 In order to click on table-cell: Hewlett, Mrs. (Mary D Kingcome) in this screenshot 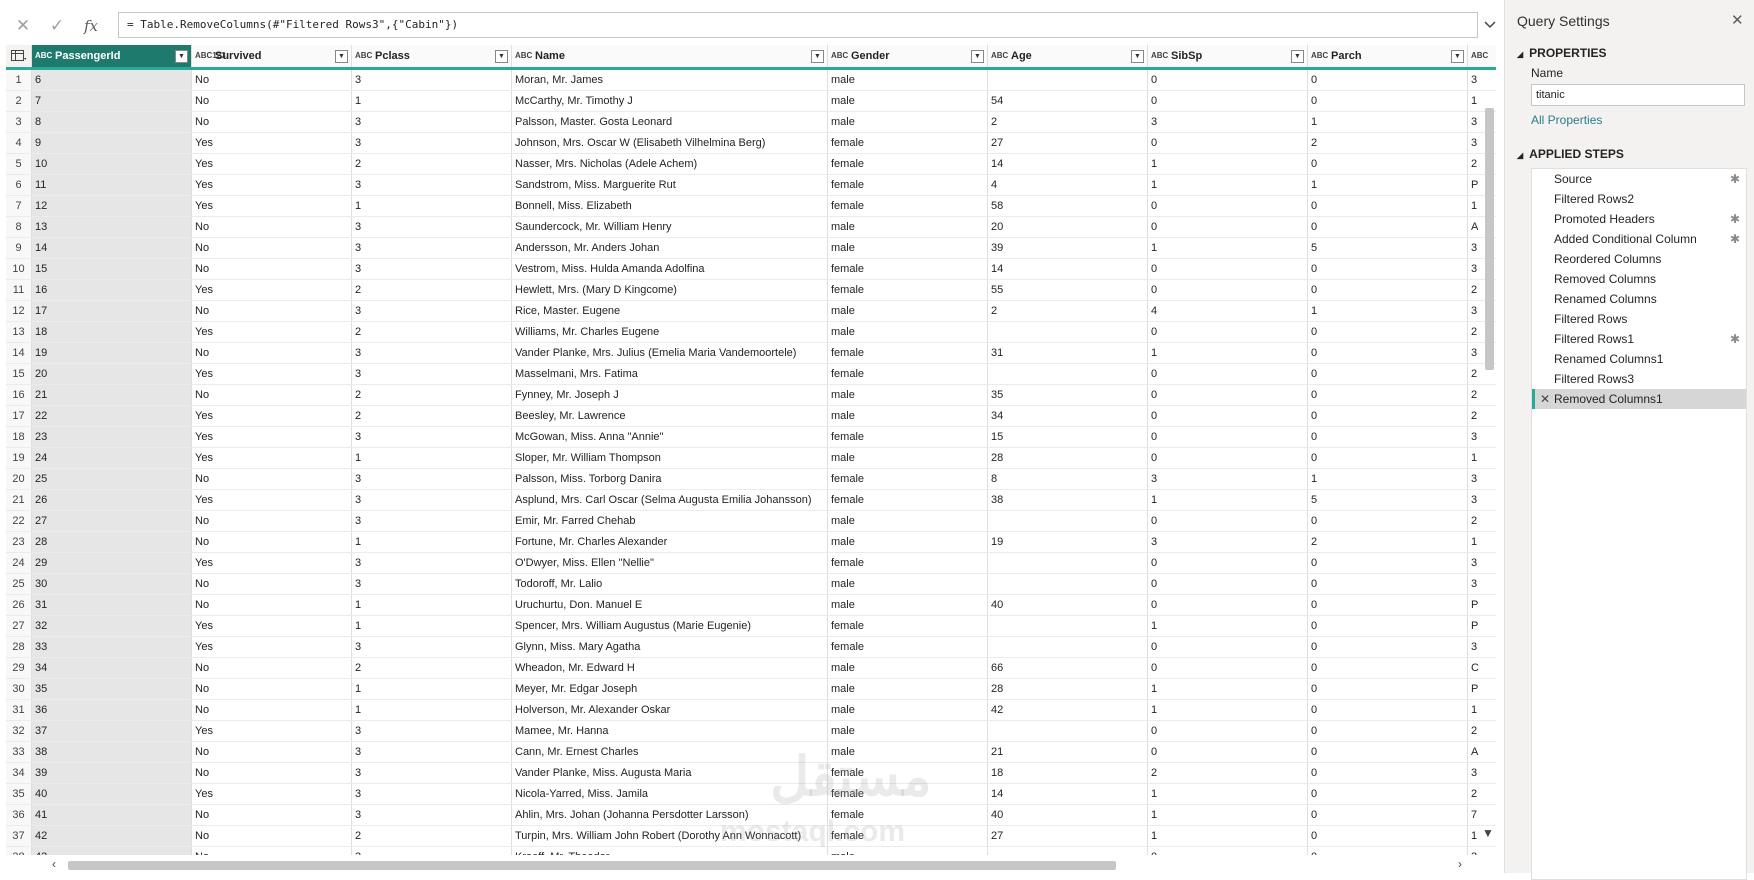, I will do `click(670, 290)`.